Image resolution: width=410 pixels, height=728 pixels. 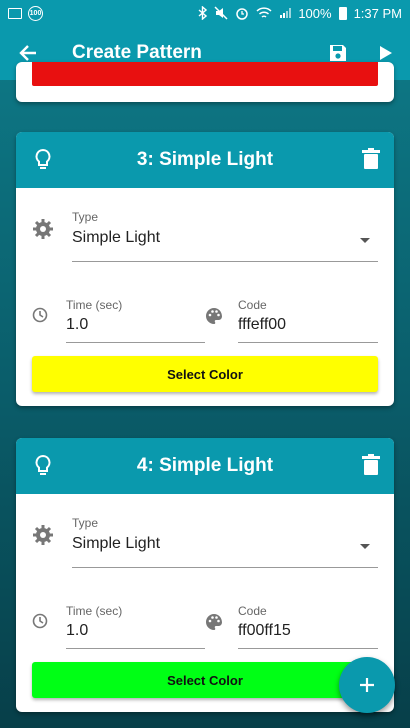 What do you see at coordinates (264, 631) in the screenshot?
I see `code-input: ff00ff15` at bounding box center [264, 631].